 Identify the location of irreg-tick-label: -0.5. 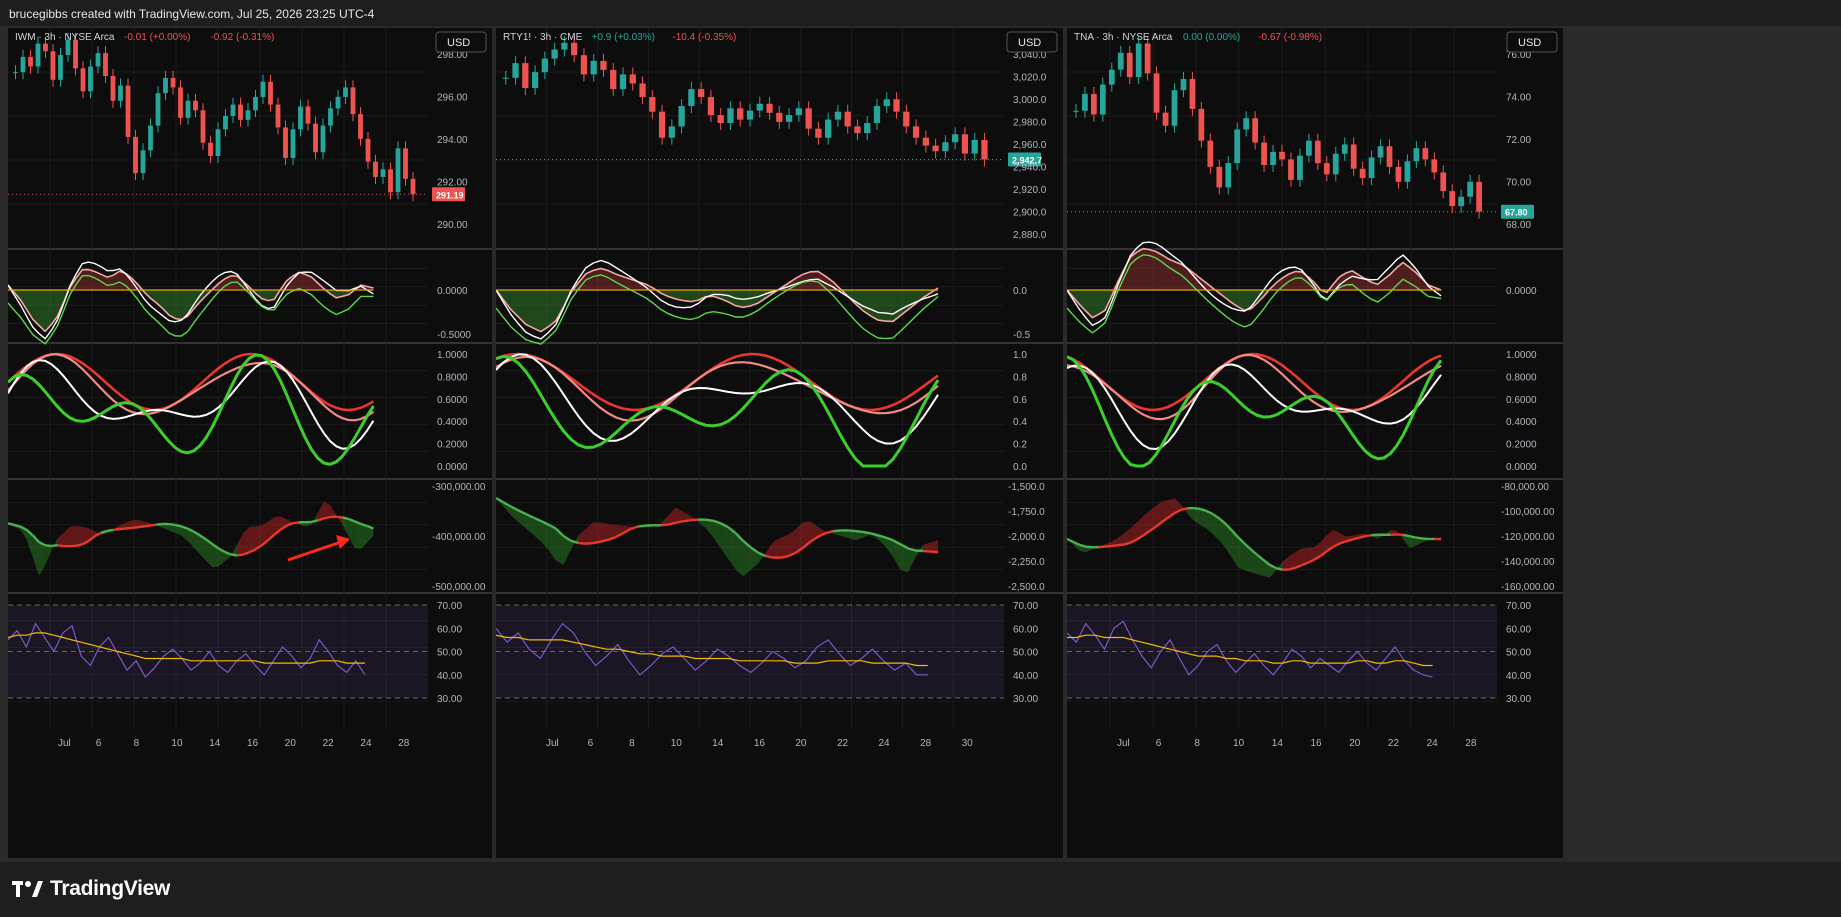
(1022, 335).